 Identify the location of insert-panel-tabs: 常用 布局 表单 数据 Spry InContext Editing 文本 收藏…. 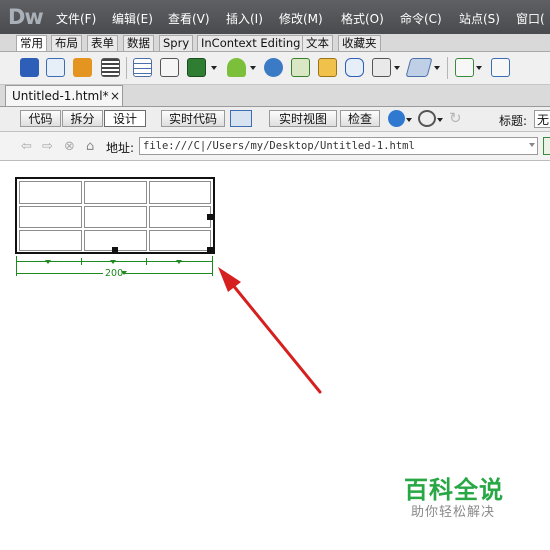
(275, 43).